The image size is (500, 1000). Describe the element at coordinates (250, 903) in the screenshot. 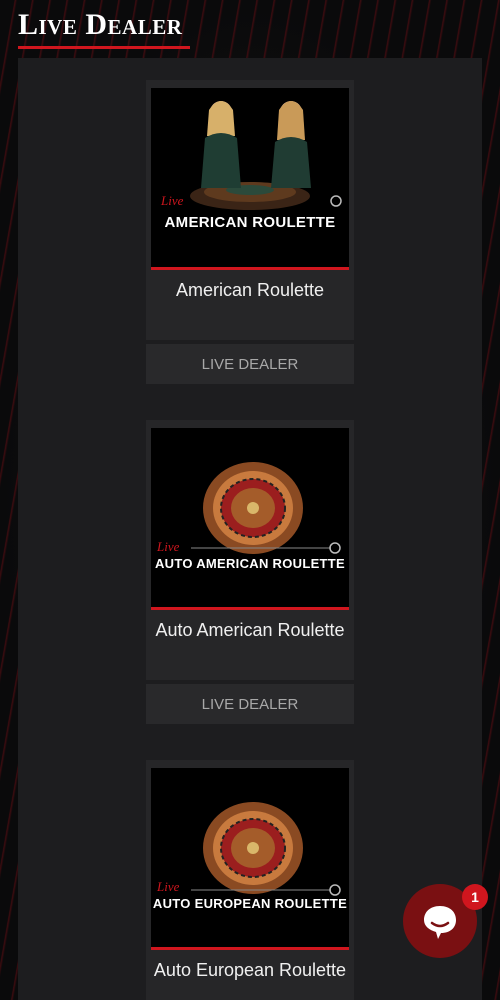

I see `thumb-title: AUTO EUROPEAN ROULETTE` at that location.